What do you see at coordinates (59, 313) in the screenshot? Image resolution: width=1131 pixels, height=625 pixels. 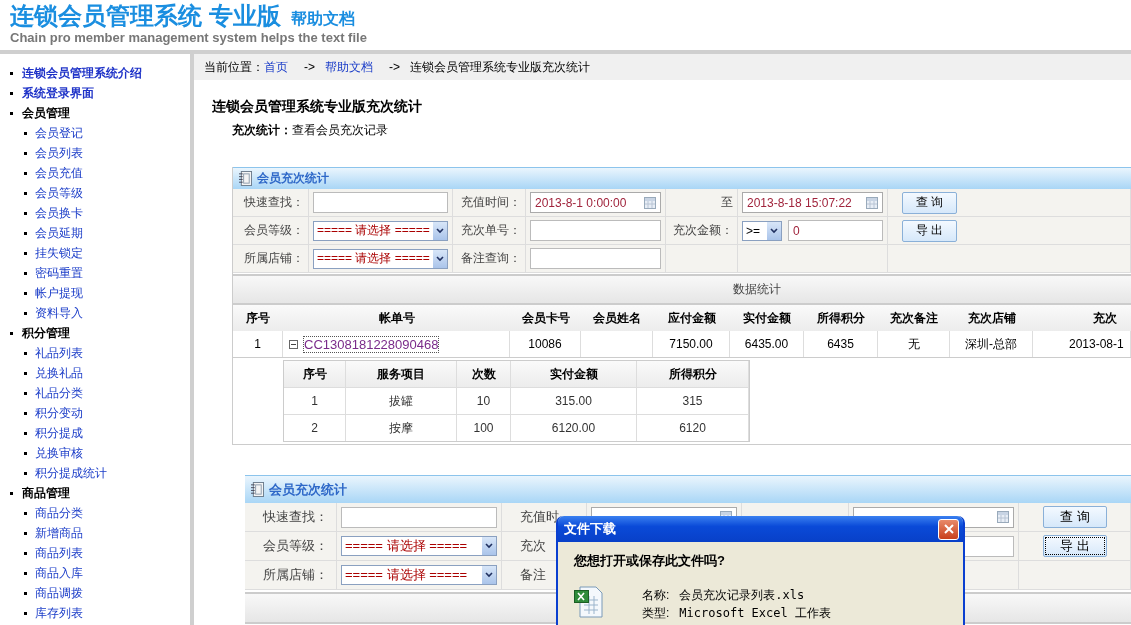 I see `sidebar-item: 资料导入` at bounding box center [59, 313].